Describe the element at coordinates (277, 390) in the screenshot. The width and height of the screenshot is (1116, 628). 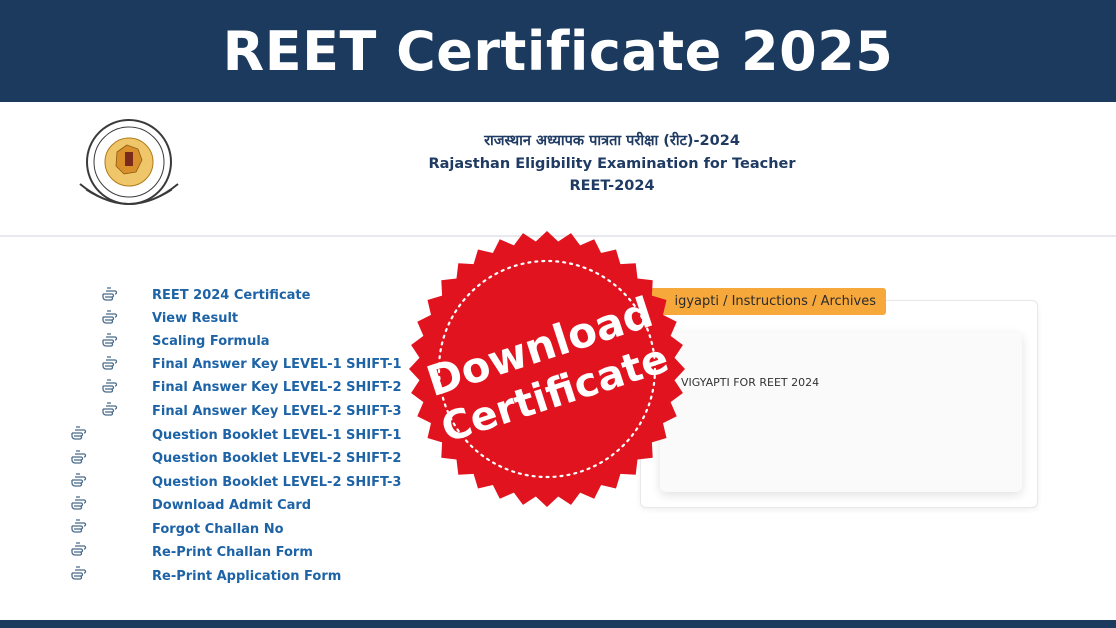
I see `link-final-answer-key-l2-s2: Final Answer Key LEVEL-2 SHIFT-2` at that location.